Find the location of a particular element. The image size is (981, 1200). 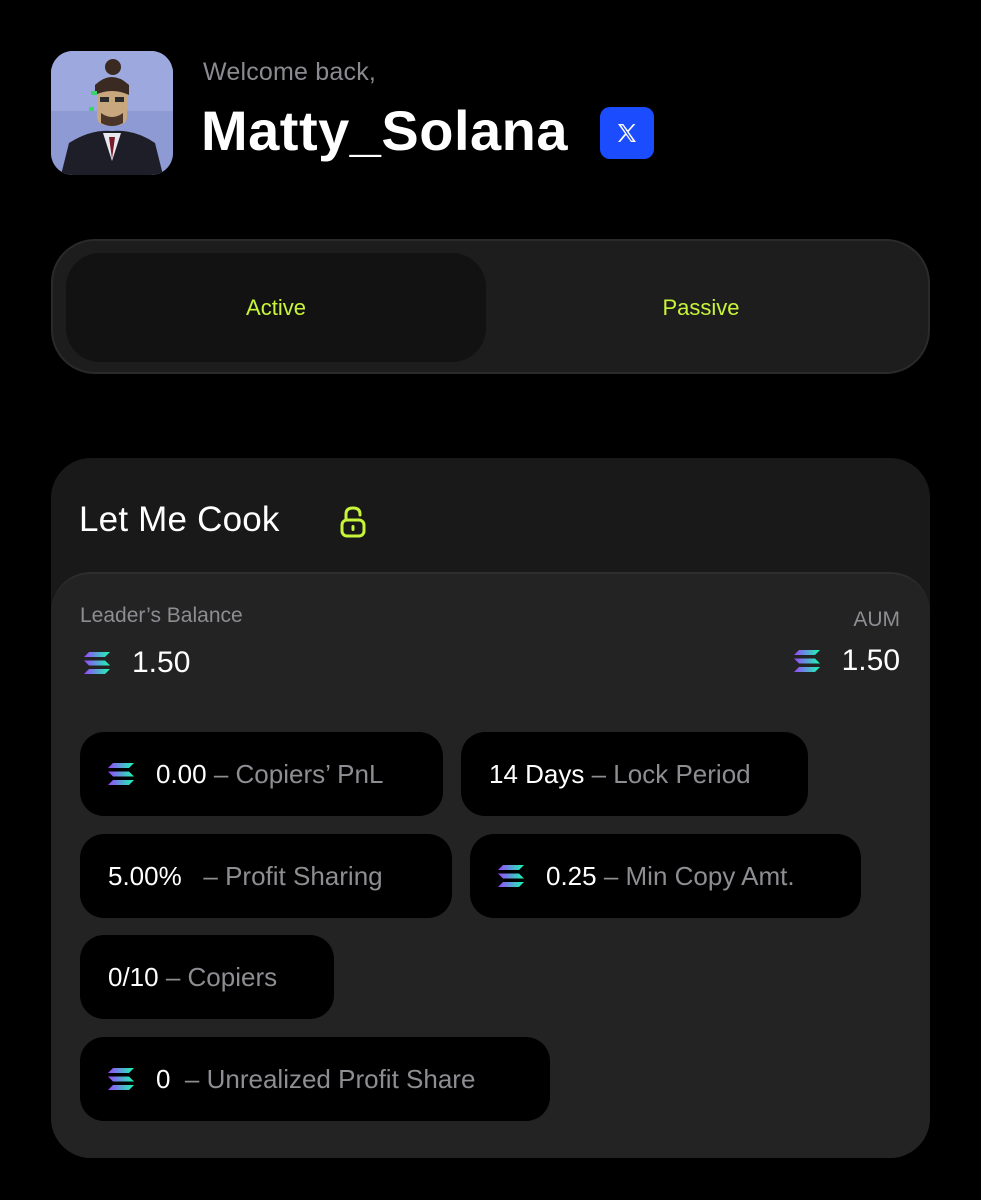

aum: 1.50 is located at coordinates (846, 661).